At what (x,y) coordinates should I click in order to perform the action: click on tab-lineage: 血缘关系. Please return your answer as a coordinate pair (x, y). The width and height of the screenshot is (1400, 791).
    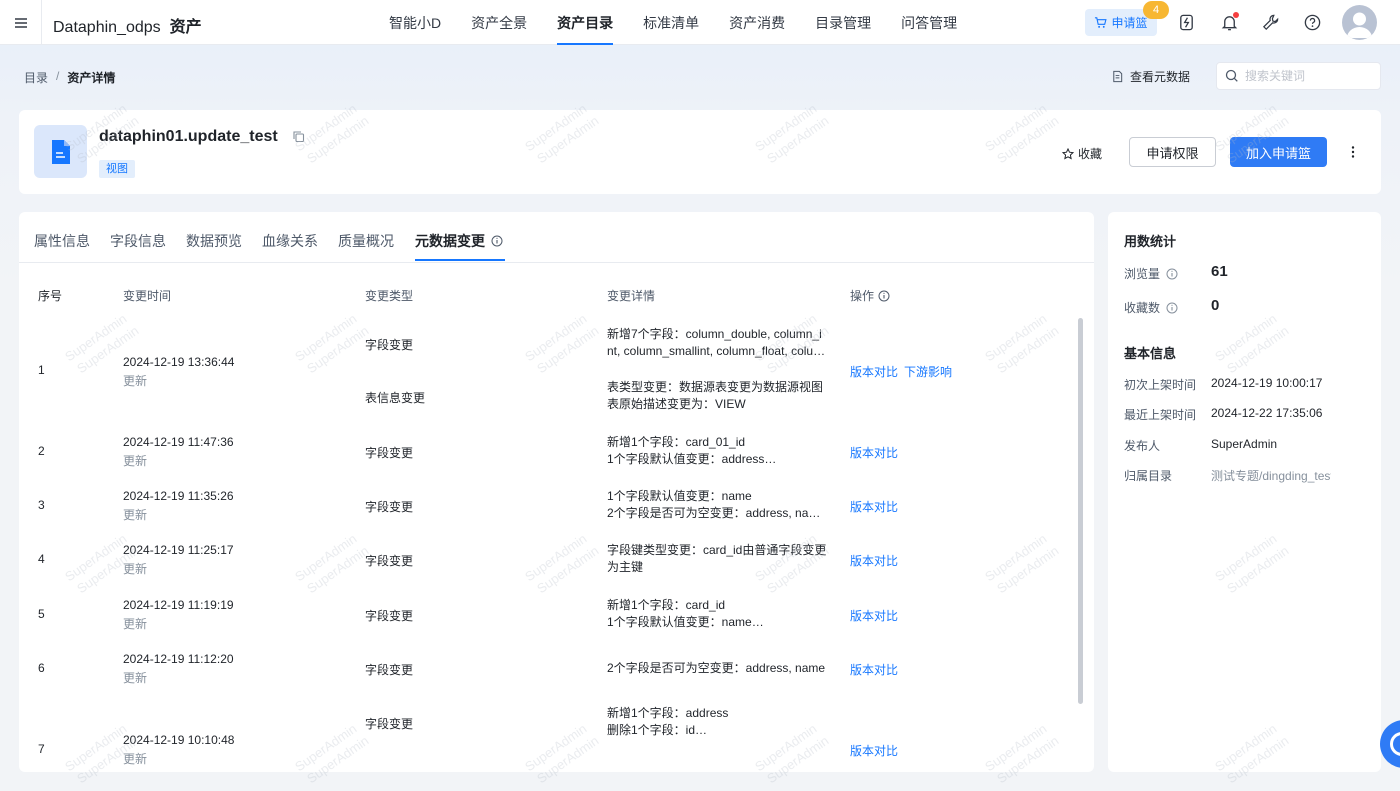
    Looking at the image, I should click on (290, 241).